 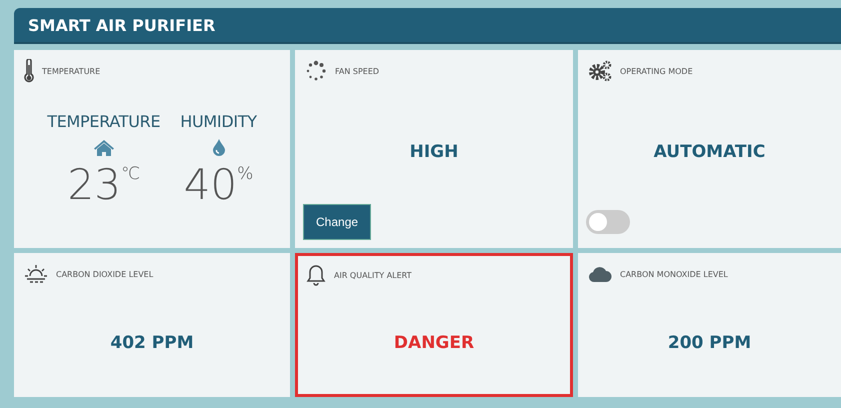 What do you see at coordinates (104, 147) in the screenshot?
I see `home-icon` at bounding box center [104, 147].